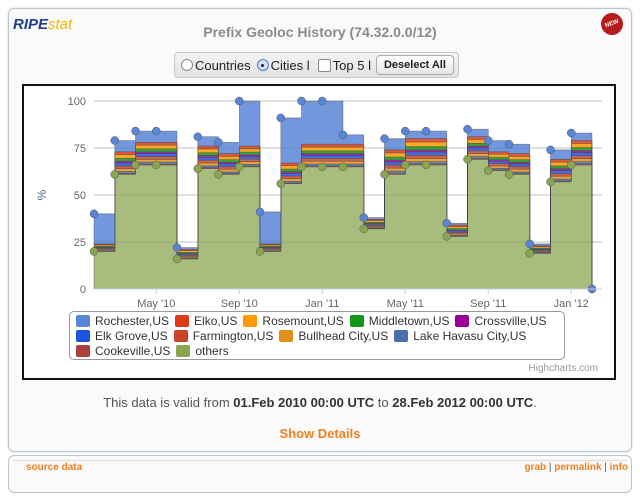 The width and height of the screenshot is (640, 501). I want to click on legend-item: Bullhead City,US, so click(333, 336).